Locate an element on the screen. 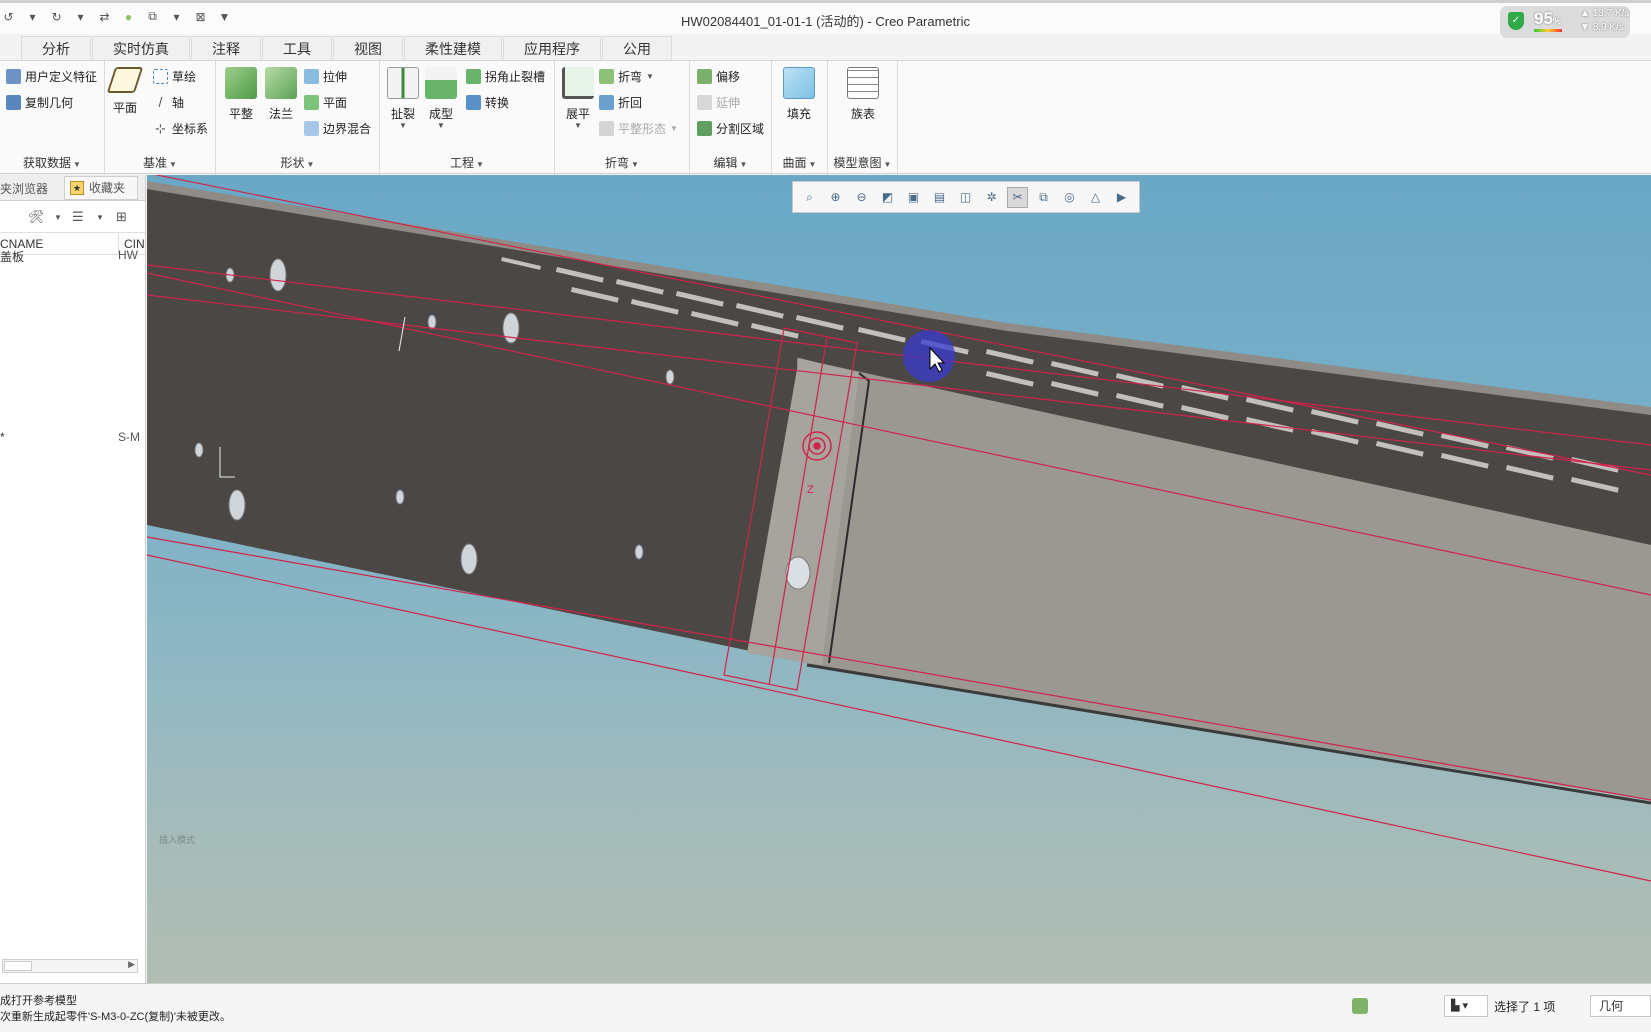 The width and height of the screenshot is (1651, 1032). regeneration-status-icon is located at coordinates (1360, 1006).